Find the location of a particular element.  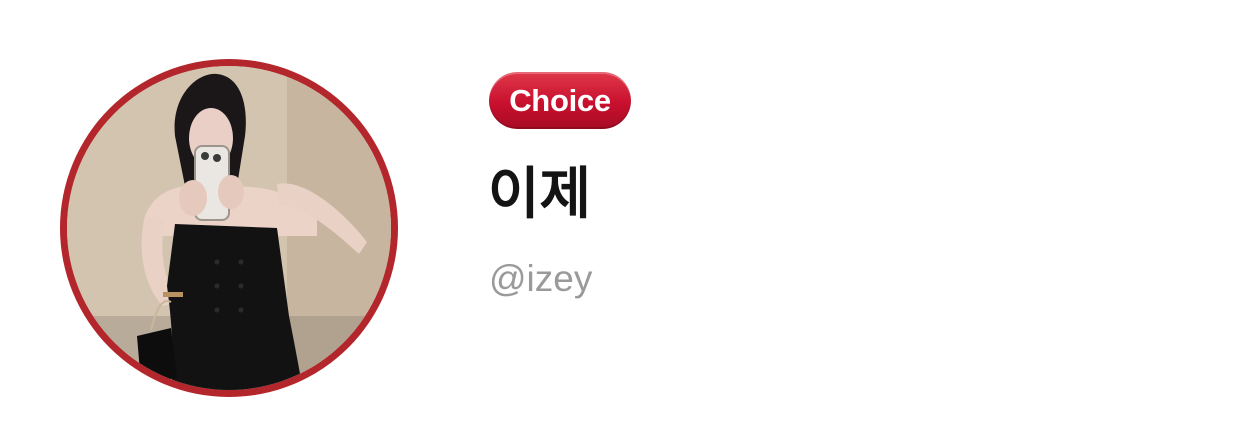

choice-badge: Choice is located at coordinates (560, 100).